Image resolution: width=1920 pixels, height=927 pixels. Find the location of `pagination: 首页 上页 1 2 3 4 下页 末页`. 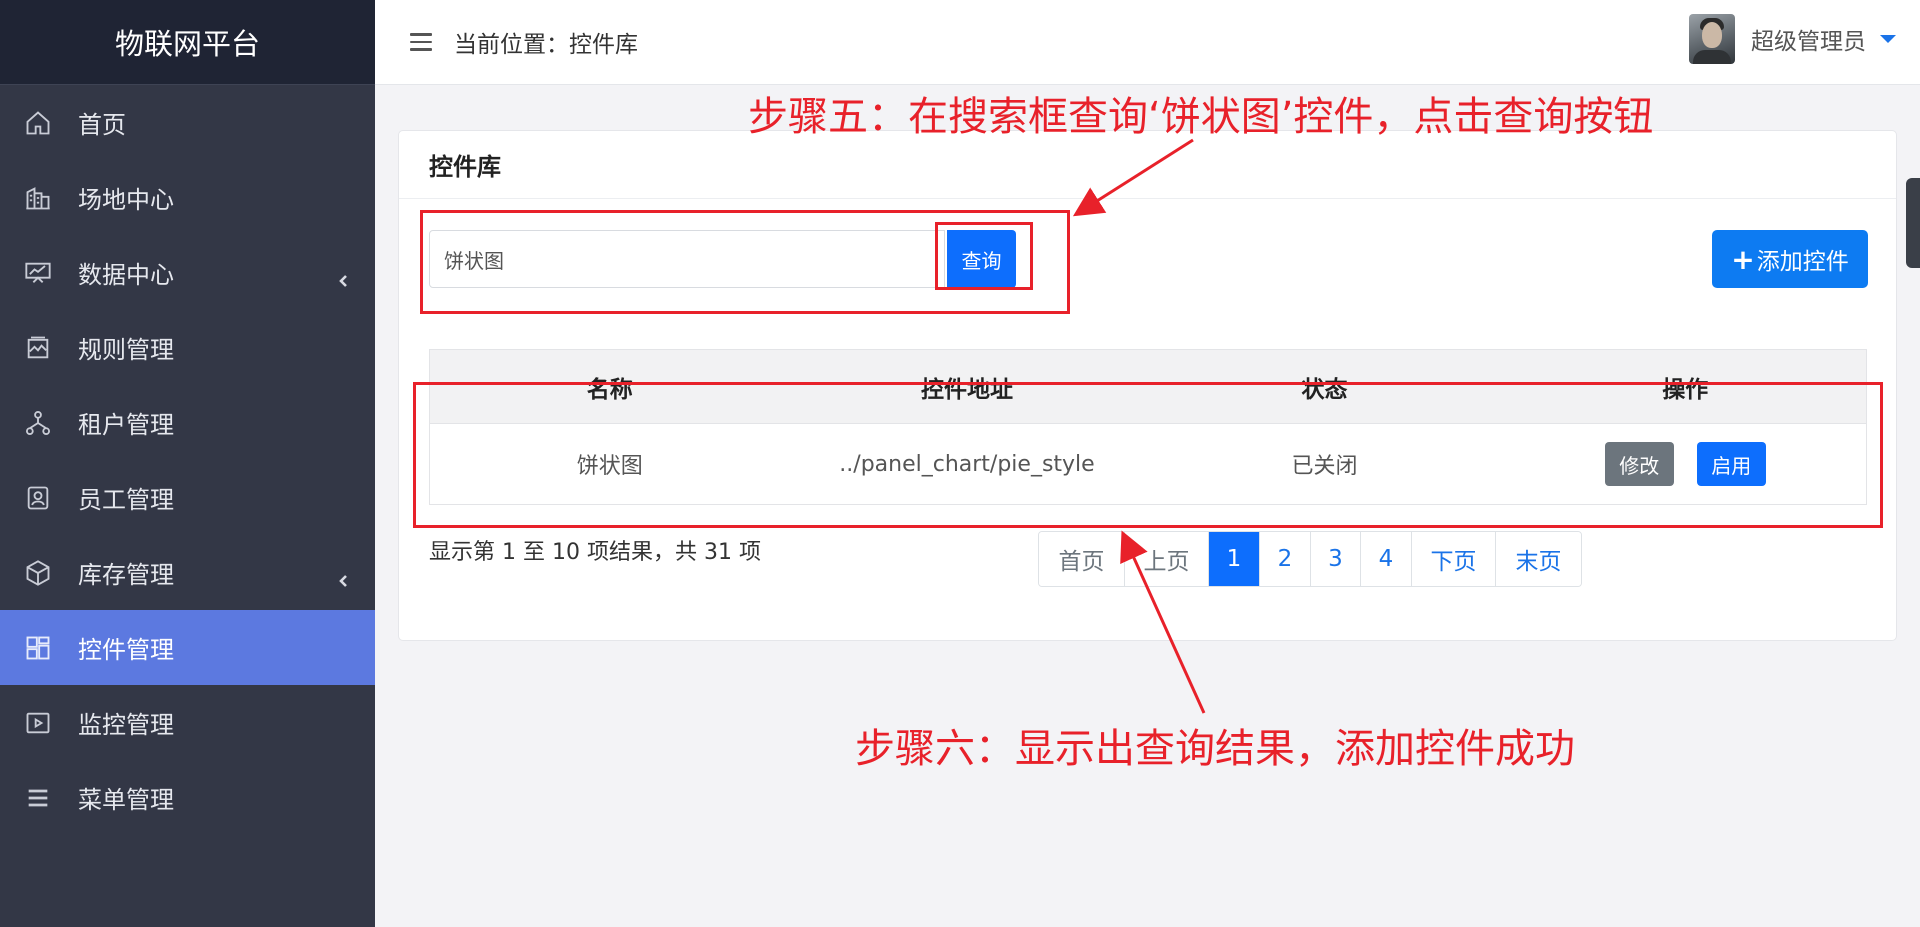

pagination: 首页 上页 1 2 3 4 下页 末页 is located at coordinates (1310, 559).